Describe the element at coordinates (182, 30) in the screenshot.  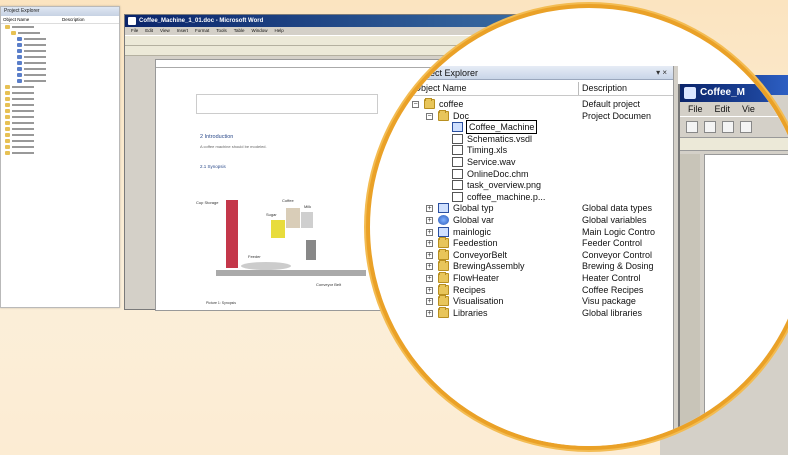
I see `word-menu-insert: Insert` at that location.